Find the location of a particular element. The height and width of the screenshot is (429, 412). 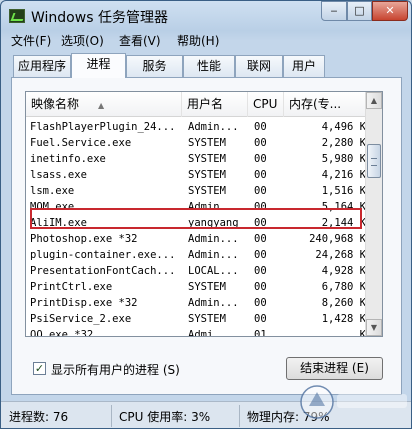

status-physical-memory: 物理内存: 79% is located at coordinates (288, 417).